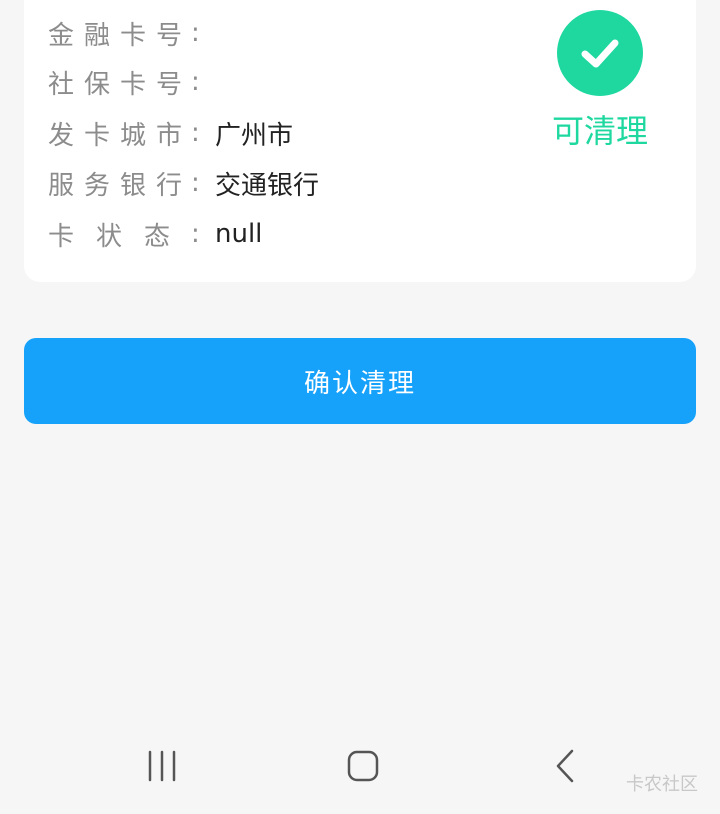 This screenshot has width=720, height=814. I want to click on info-row-issuing-city: 发卡城市 : 广州市, so click(170, 133).